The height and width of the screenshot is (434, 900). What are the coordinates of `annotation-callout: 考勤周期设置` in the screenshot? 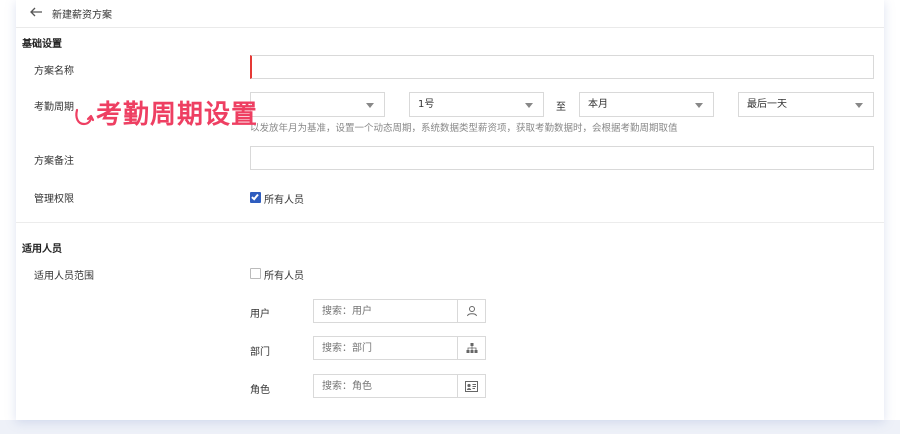 It's located at (177, 115).